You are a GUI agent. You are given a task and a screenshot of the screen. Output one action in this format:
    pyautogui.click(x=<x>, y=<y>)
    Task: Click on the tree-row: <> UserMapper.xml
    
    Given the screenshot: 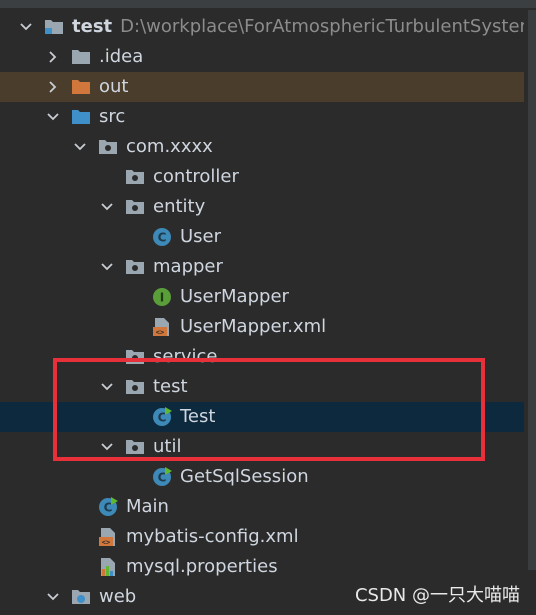 What is the action you would take?
    pyautogui.click(x=262, y=327)
    